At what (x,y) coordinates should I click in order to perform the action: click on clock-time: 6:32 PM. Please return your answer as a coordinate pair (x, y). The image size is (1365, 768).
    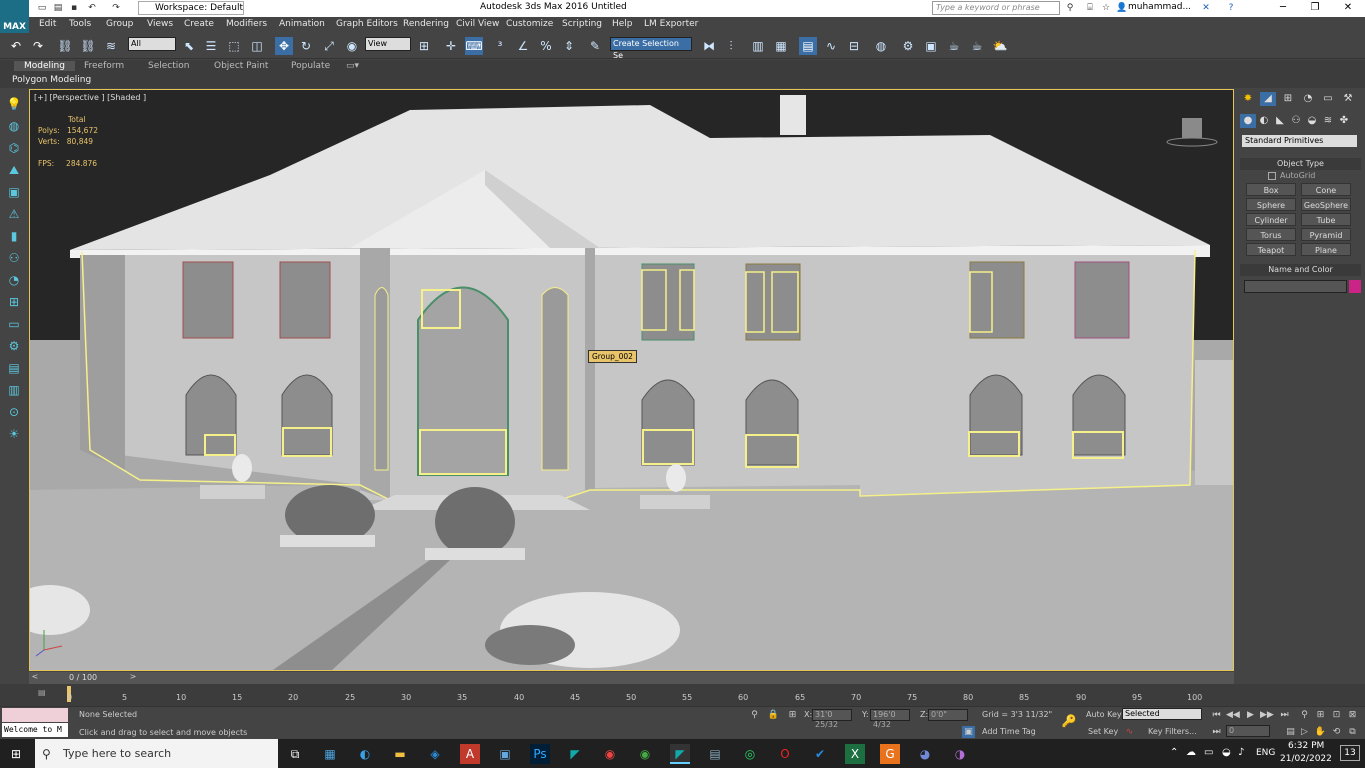
    Looking at the image, I should click on (1306, 746).